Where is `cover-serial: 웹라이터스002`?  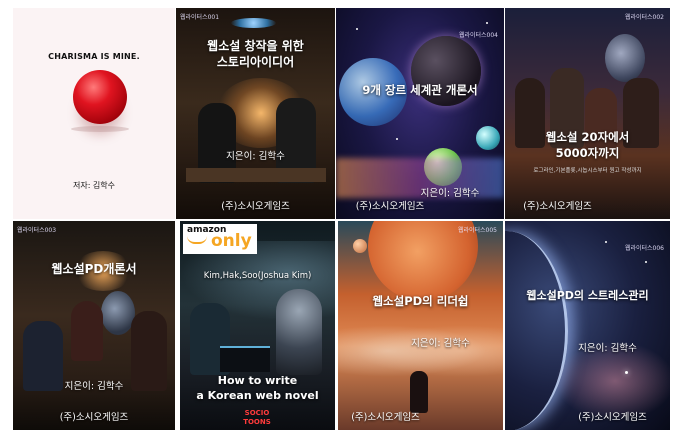
cover-serial: 웹라이터스002 is located at coordinates (644, 17).